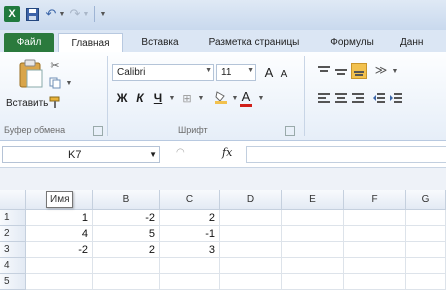 The height and width of the screenshot is (304, 446). What do you see at coordinates (251, 234) in the screenshot?
I see `cell-D2` at bounding box center [251, 234].